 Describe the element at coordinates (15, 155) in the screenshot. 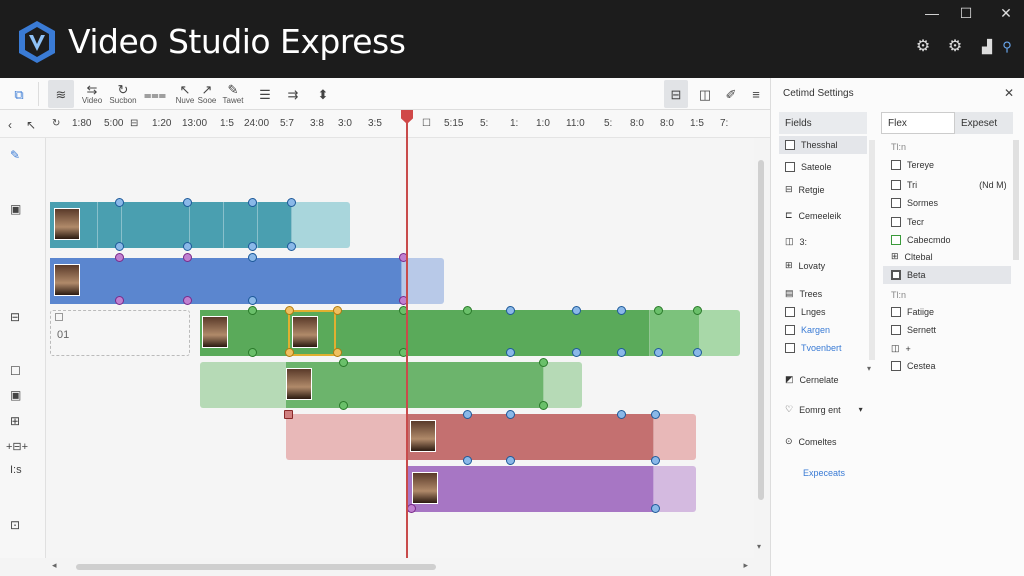

I see `pen-icon: ✎` at that location.